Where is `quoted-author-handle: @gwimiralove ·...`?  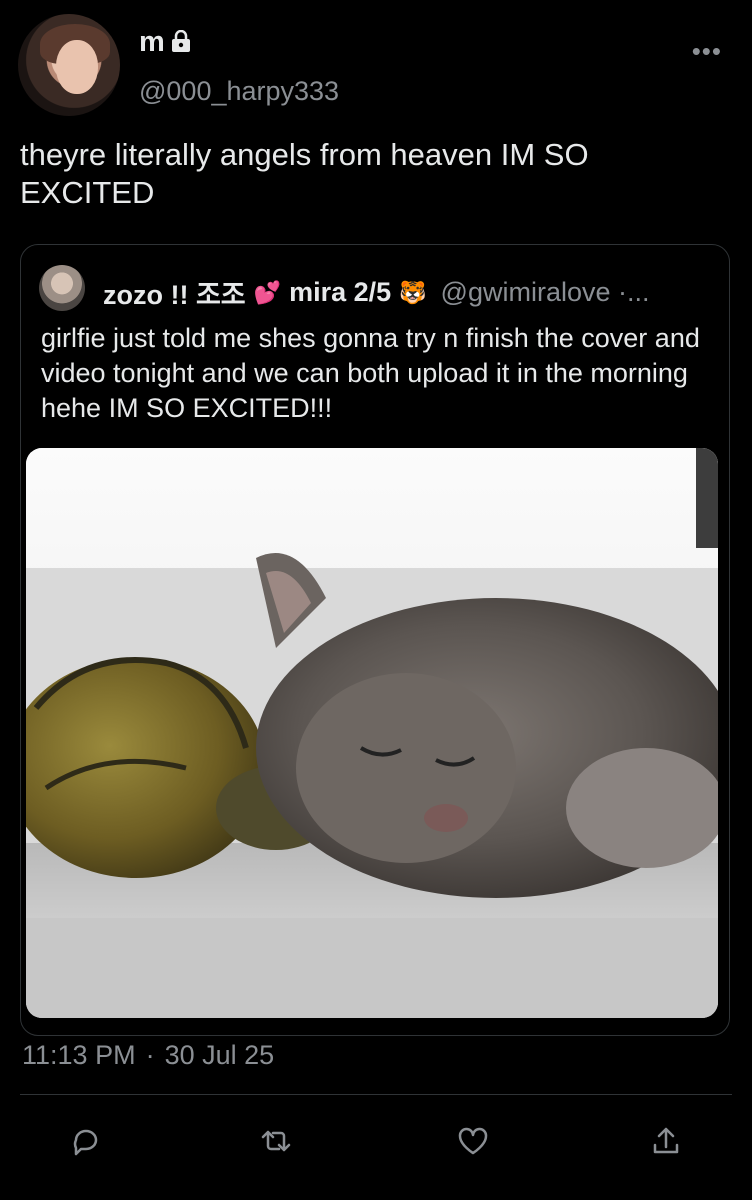 quoted-author-handle: @gwimiralove ·... is located at coordinates (545, 292).